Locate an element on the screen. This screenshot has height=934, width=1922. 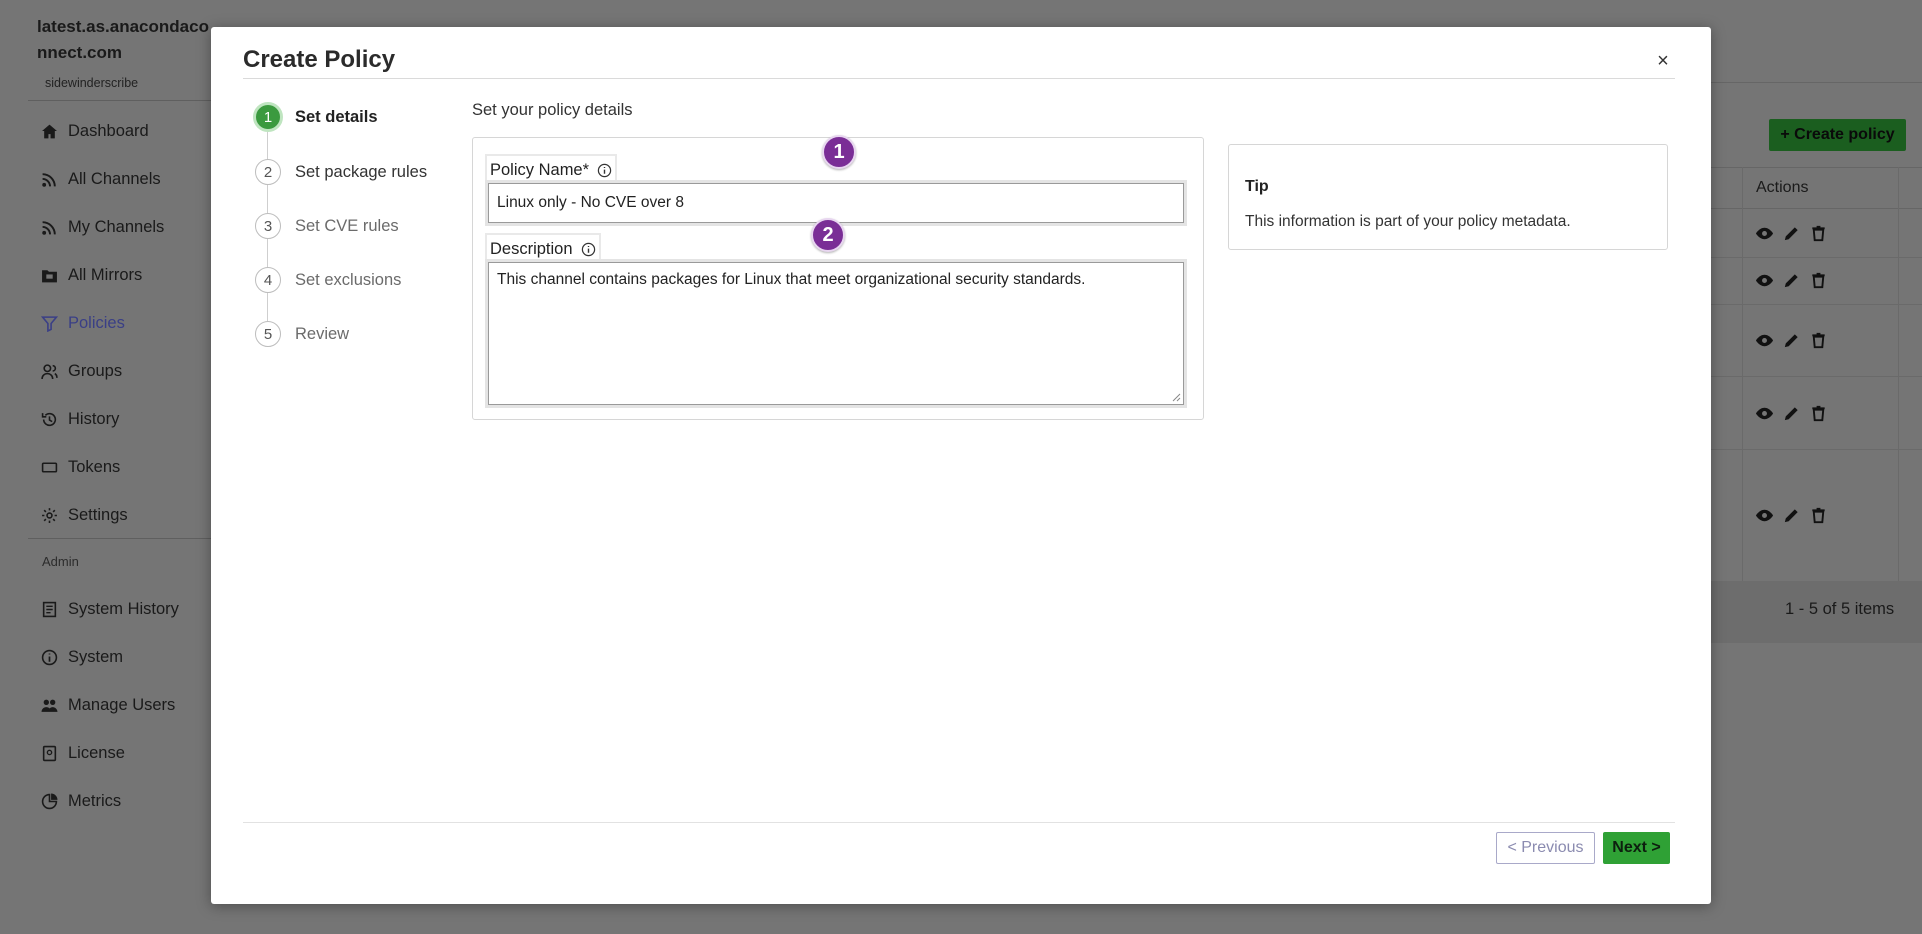
create-policy-button: + Create policy is located at coordinates (1837, 135).